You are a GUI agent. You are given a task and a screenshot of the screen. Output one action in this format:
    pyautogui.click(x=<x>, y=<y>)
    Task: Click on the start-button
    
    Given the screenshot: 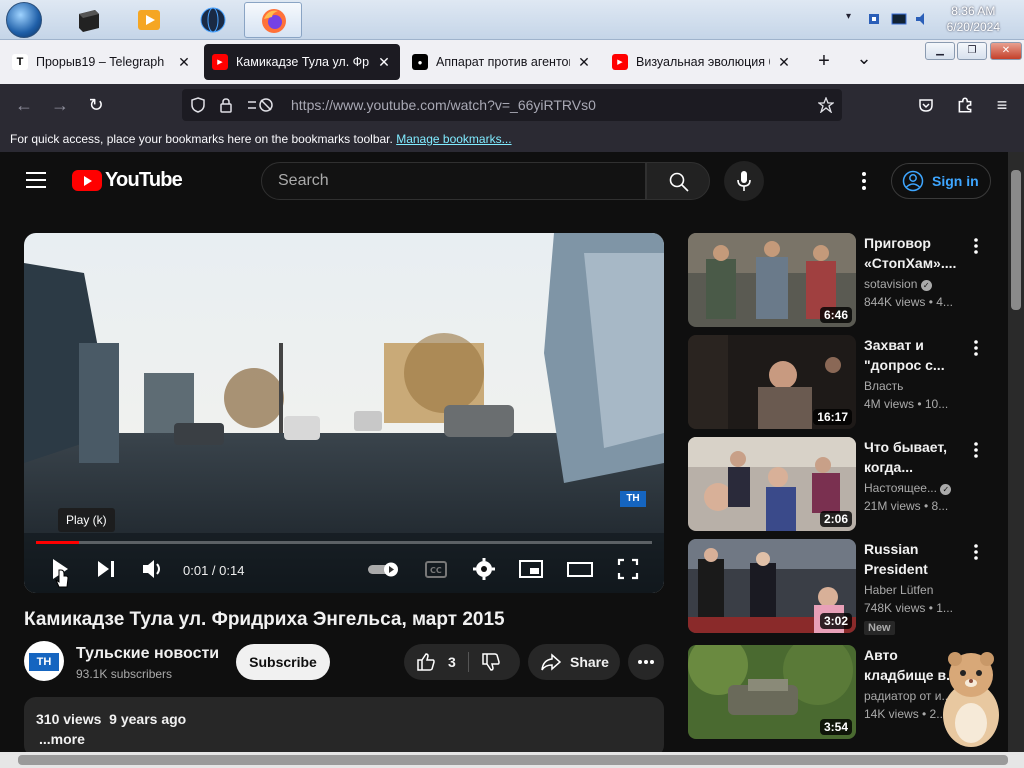 What is the action you would take?
    pyautogui.click(x=24, y=20)
    